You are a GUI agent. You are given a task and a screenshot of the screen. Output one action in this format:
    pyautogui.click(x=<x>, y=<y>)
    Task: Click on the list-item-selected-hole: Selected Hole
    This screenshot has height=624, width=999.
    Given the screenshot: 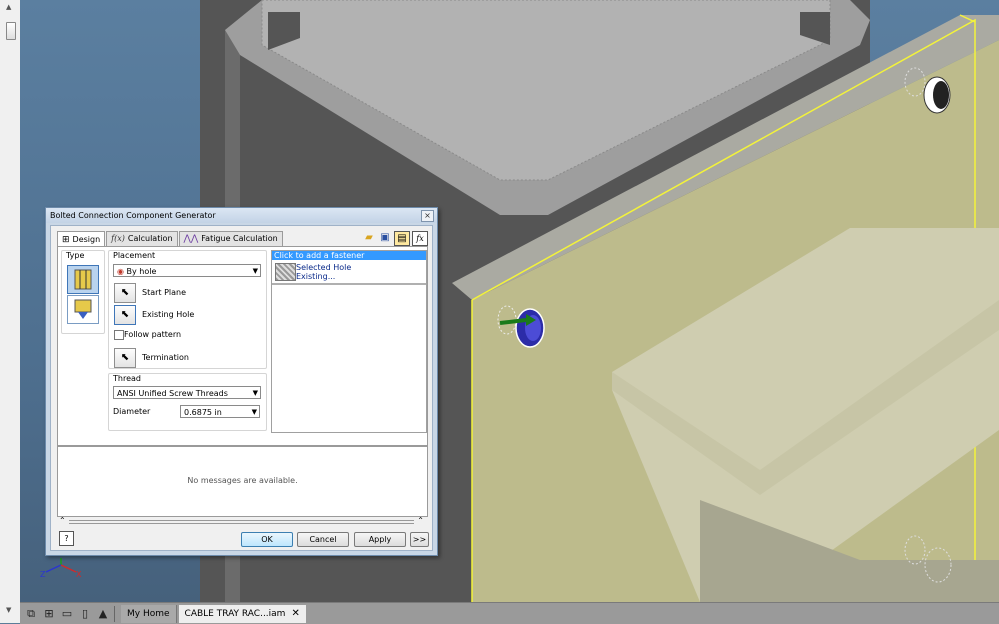 What is the action you would take?
    pyautogui.click(x=323, y=267)
    